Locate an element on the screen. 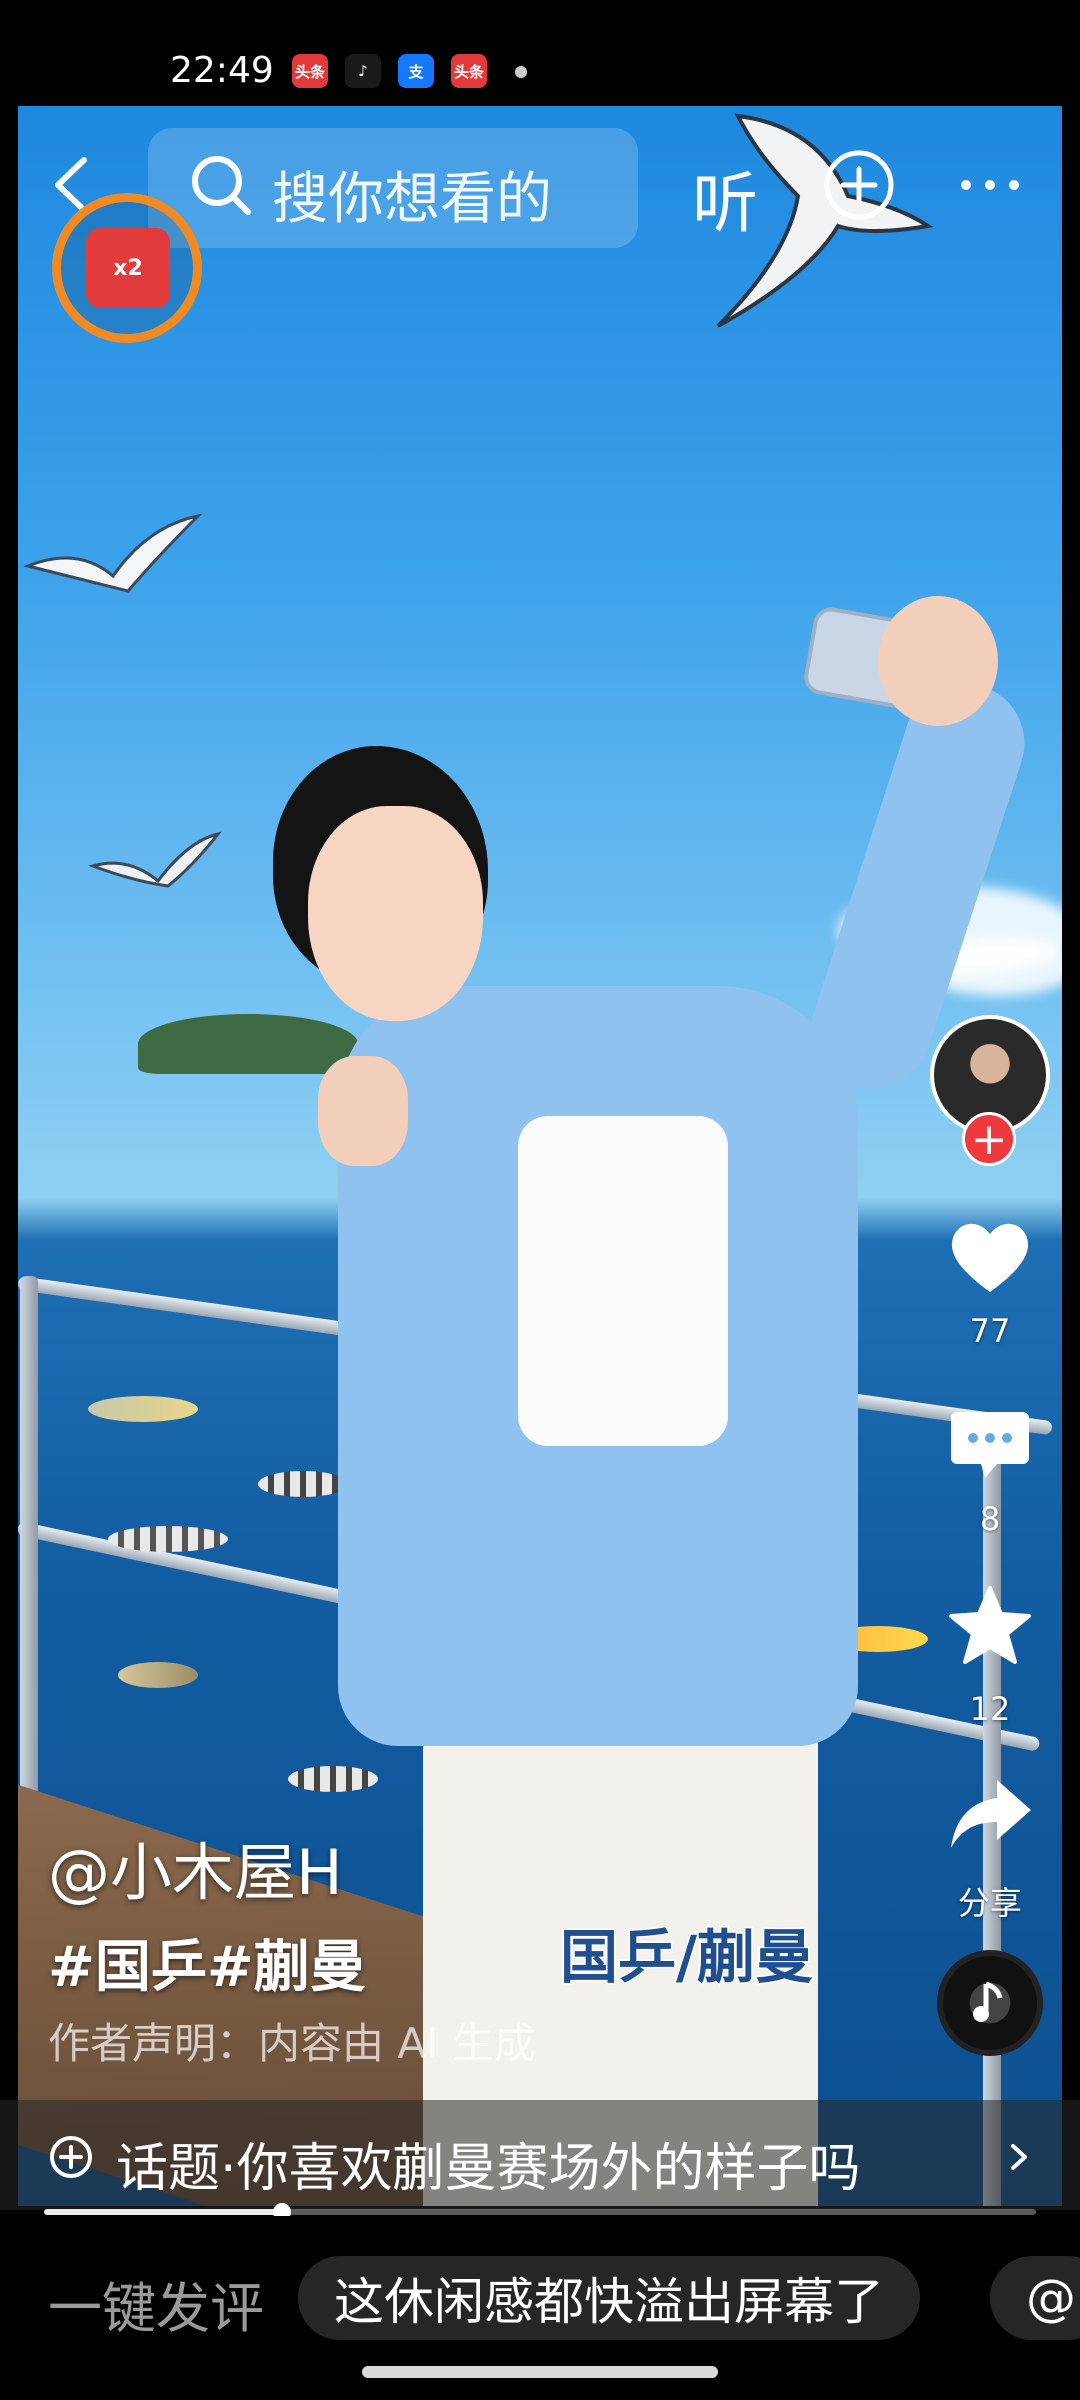 The width and height of the screenshot is (1080, 2400). music-note-icon is located at coordinates (988, 2001).